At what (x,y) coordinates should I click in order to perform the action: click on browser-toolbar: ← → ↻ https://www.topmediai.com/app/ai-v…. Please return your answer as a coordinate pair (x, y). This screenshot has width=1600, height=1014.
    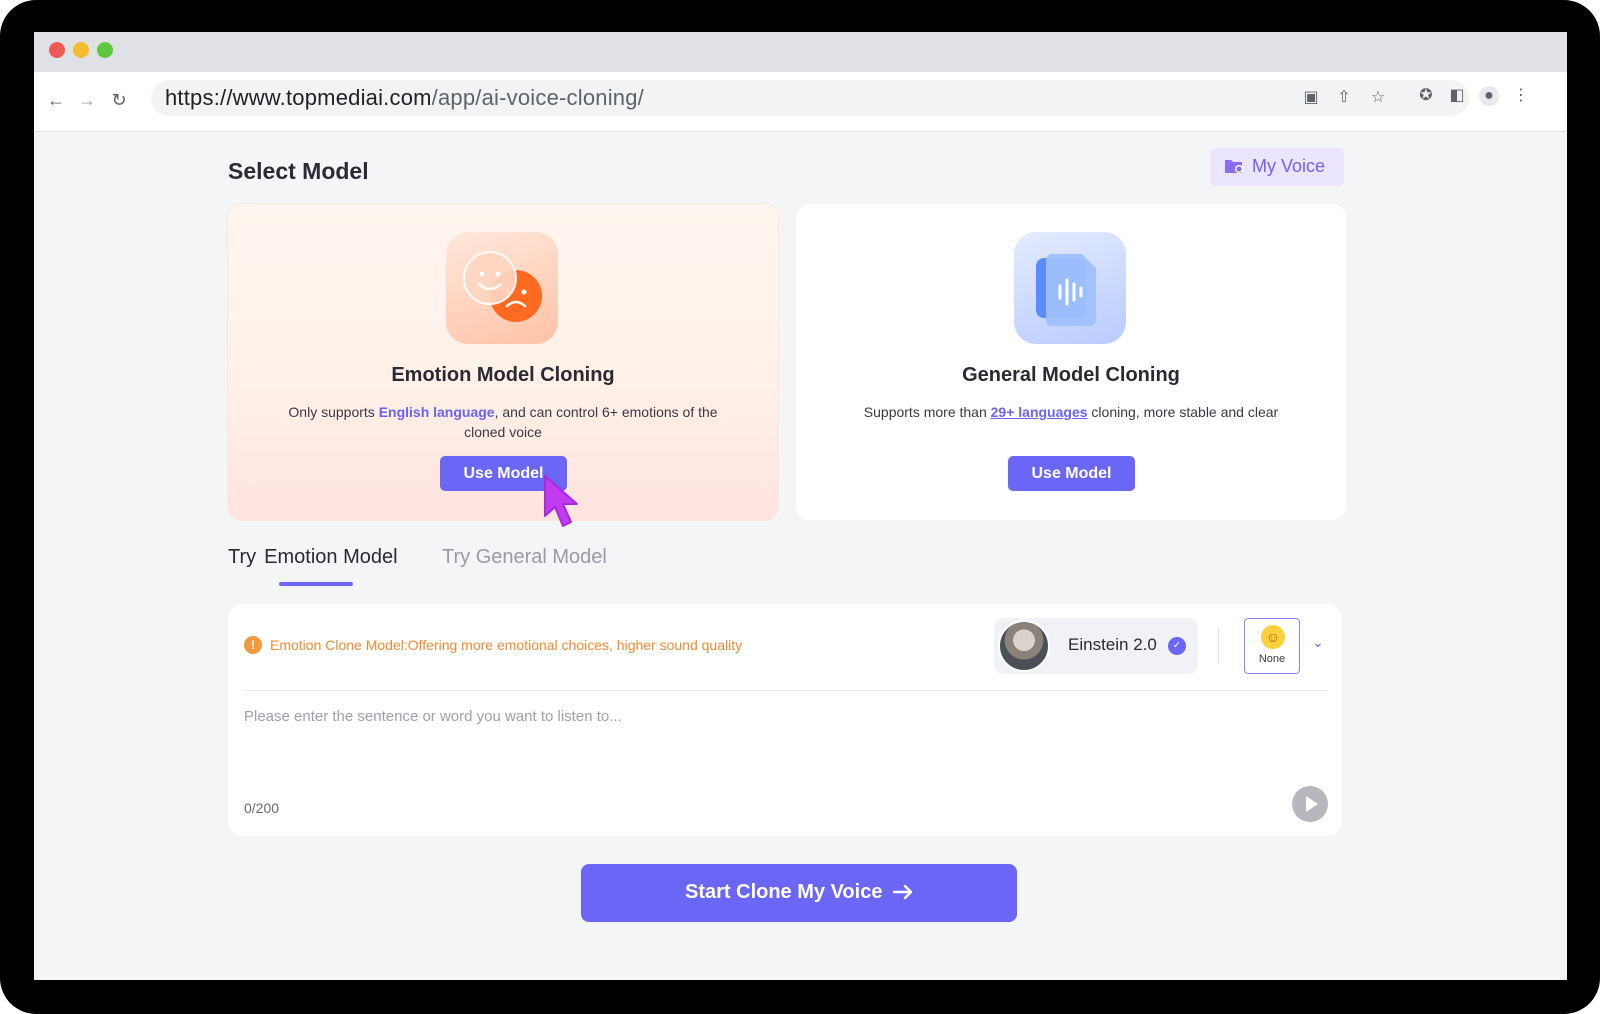
    Looking at the image, I should click on (800, 102).